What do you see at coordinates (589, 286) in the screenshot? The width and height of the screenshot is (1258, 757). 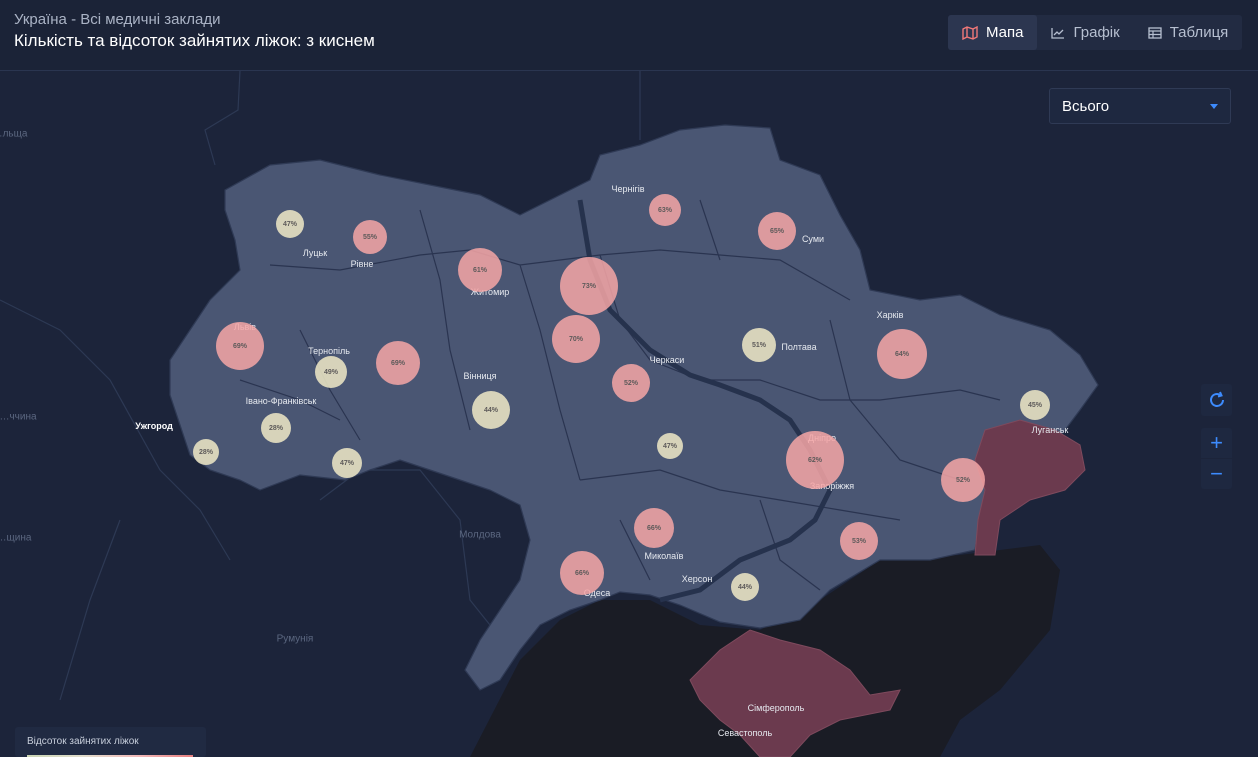 I see `region-bubble: 73%` at bounding box center [589, 286].